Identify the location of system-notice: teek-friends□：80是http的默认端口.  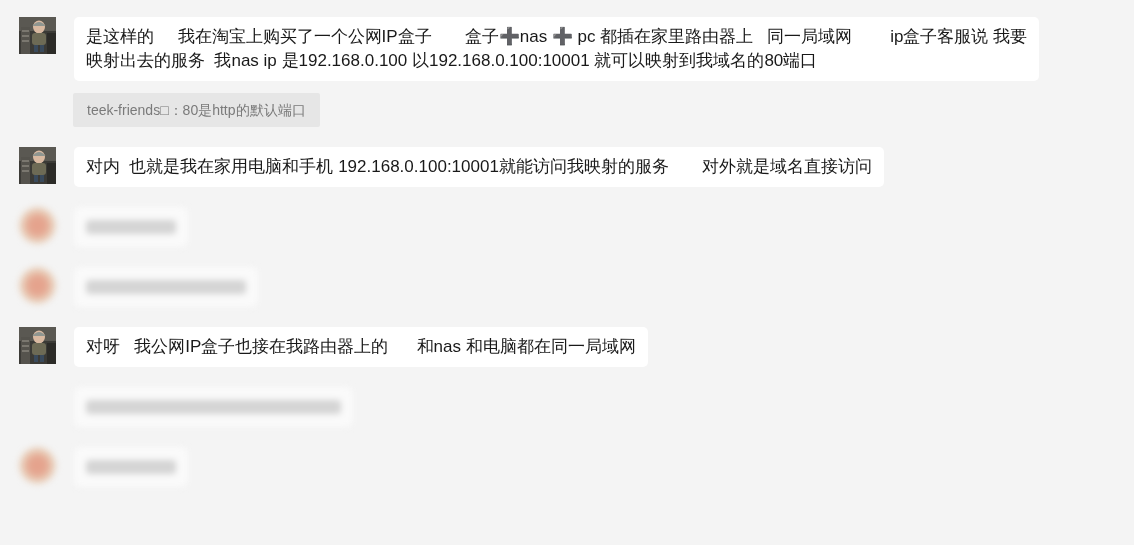
(196, 110).